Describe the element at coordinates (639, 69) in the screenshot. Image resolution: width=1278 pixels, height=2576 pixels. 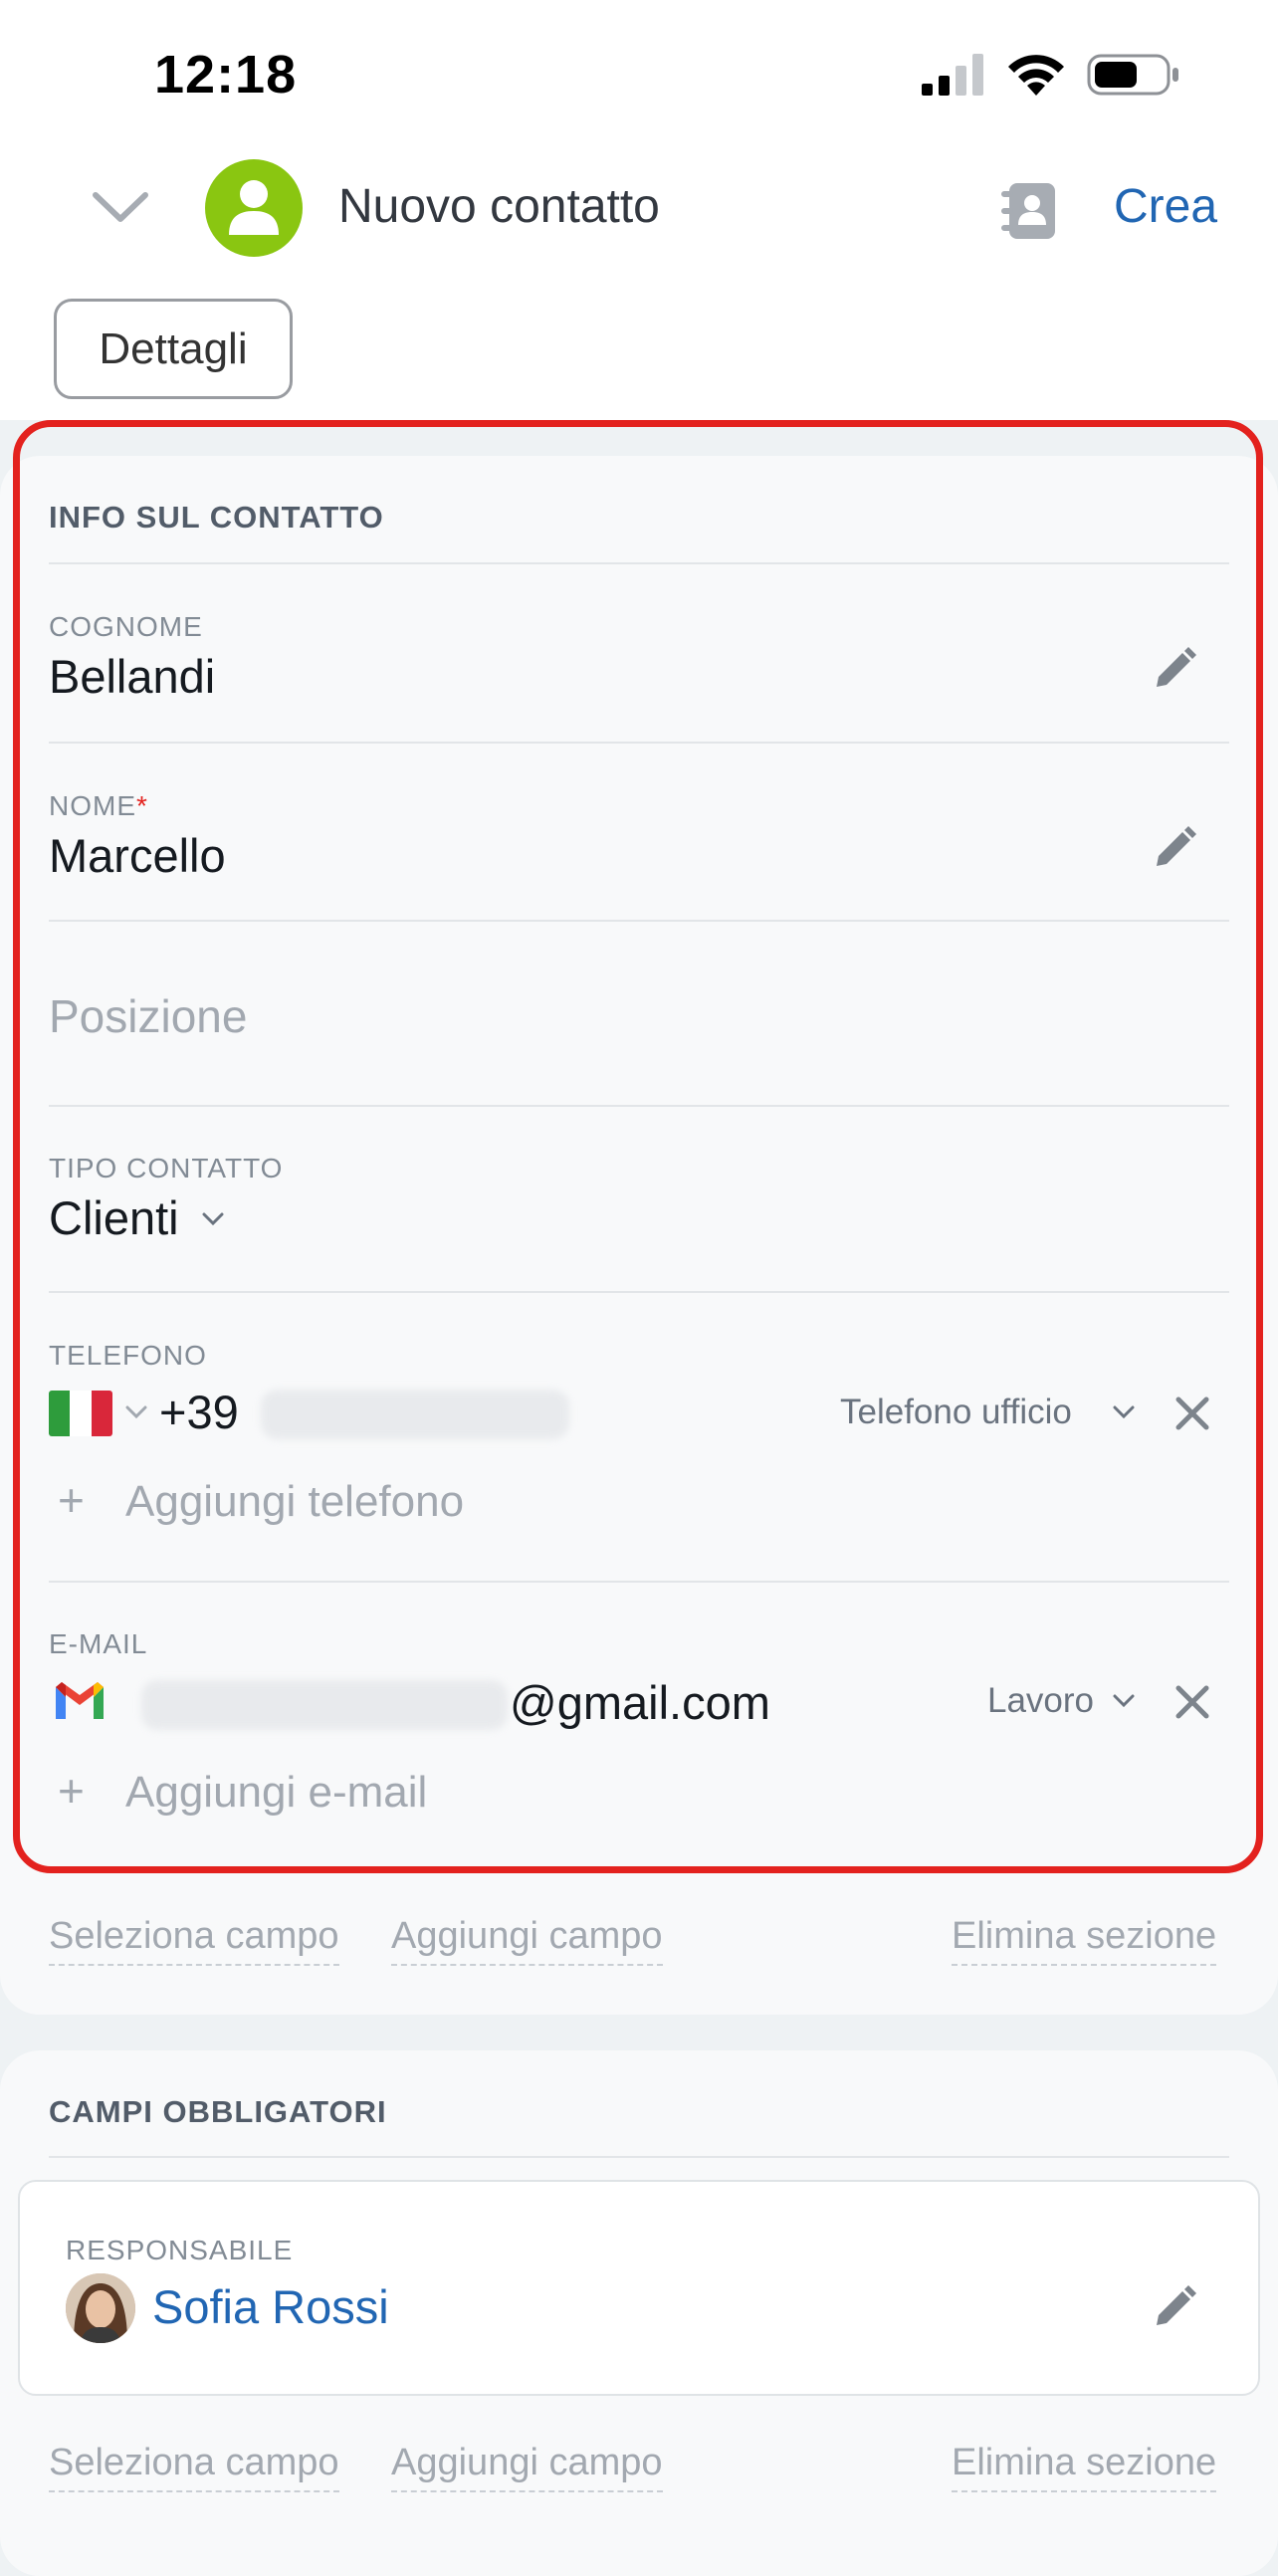
I see `status-bar: 12:18` at that location.